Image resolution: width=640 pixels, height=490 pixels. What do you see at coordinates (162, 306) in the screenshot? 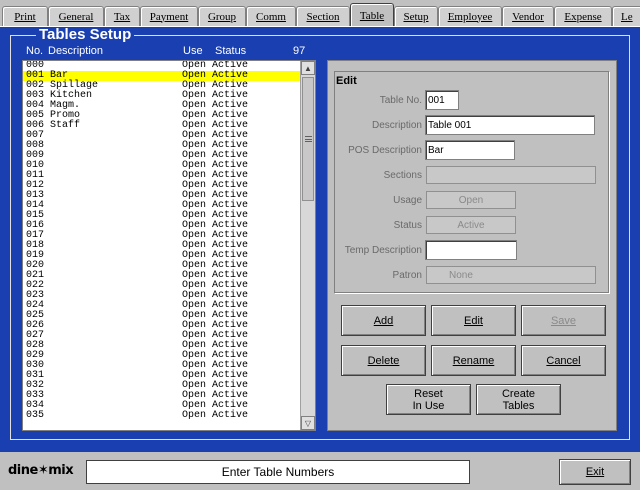
I see `table-row: 024 Open Active` at bounding box center [162, 306].